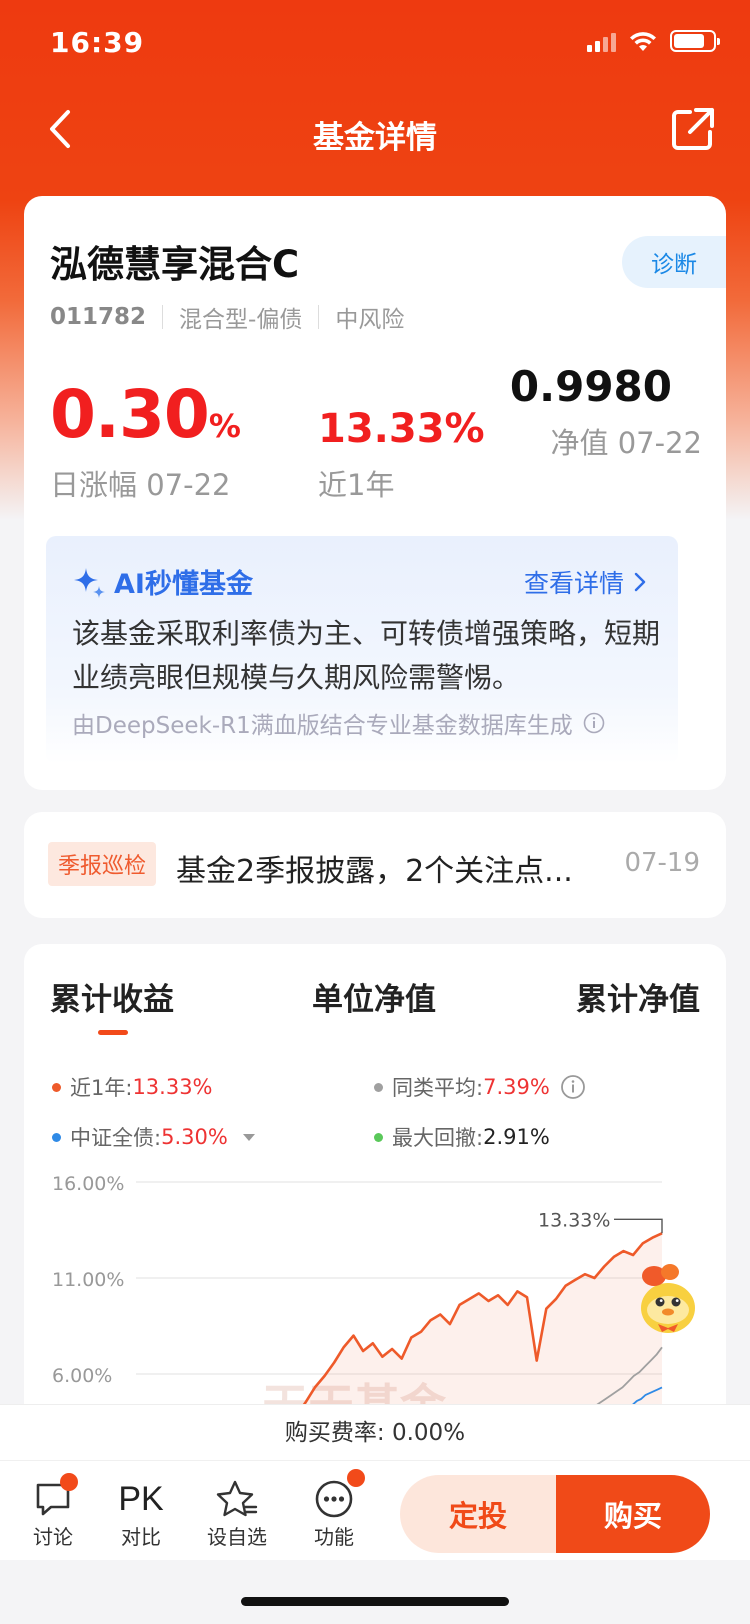 This screenshot has height=1624, width=750. I want to click on legend-index-value: 5.30%, so click(194, 1137).